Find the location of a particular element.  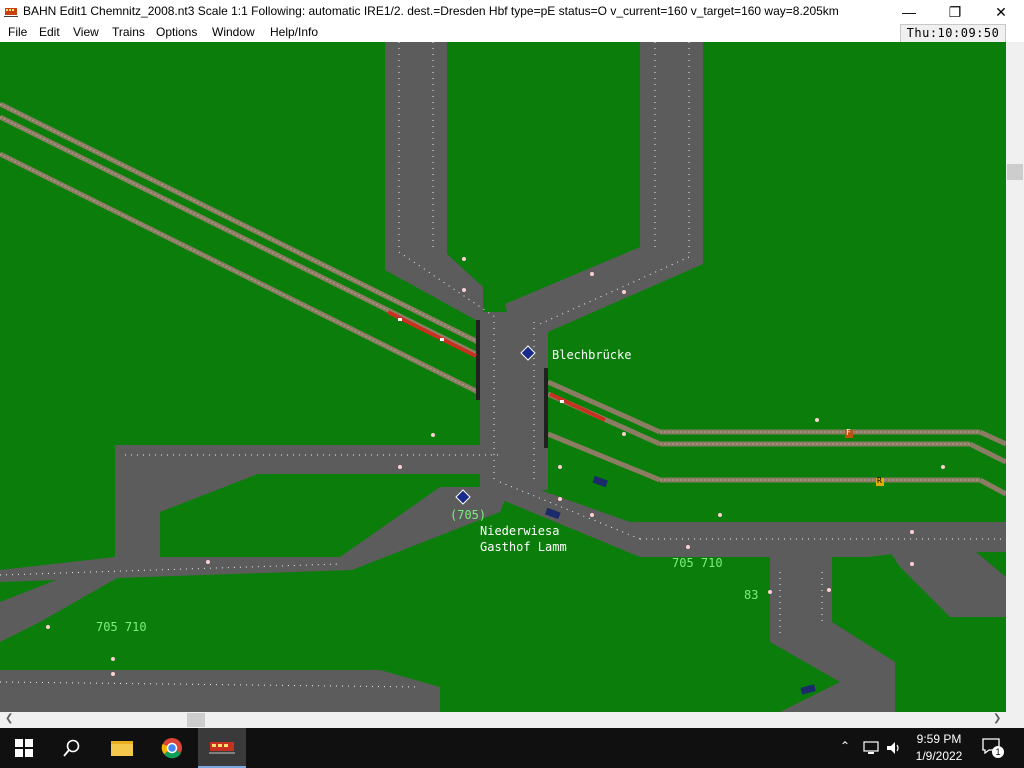

horizontal-scrollbar: ❮ ❯ is located at coordinates (503, 720).